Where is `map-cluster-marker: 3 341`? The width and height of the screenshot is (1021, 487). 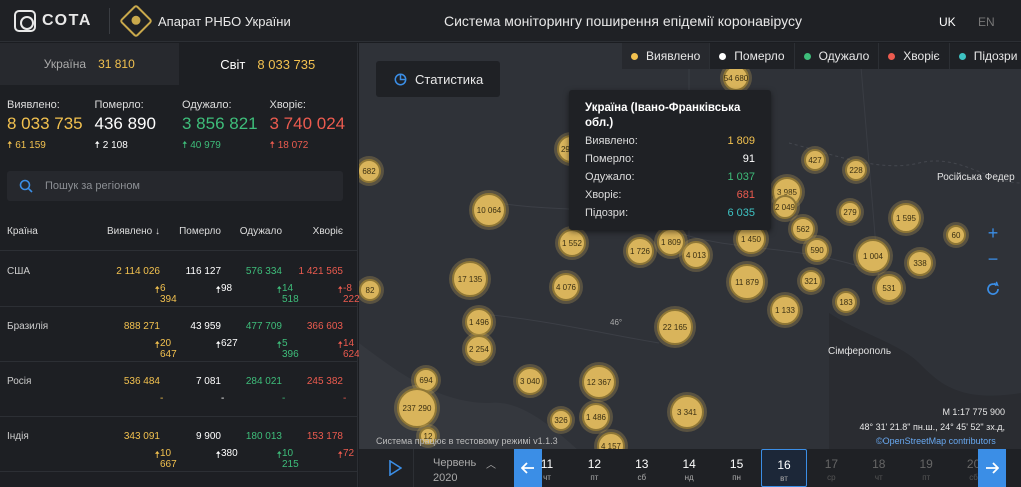
map-cluster-marker: 3 341 is located at coordinates (687, 412).